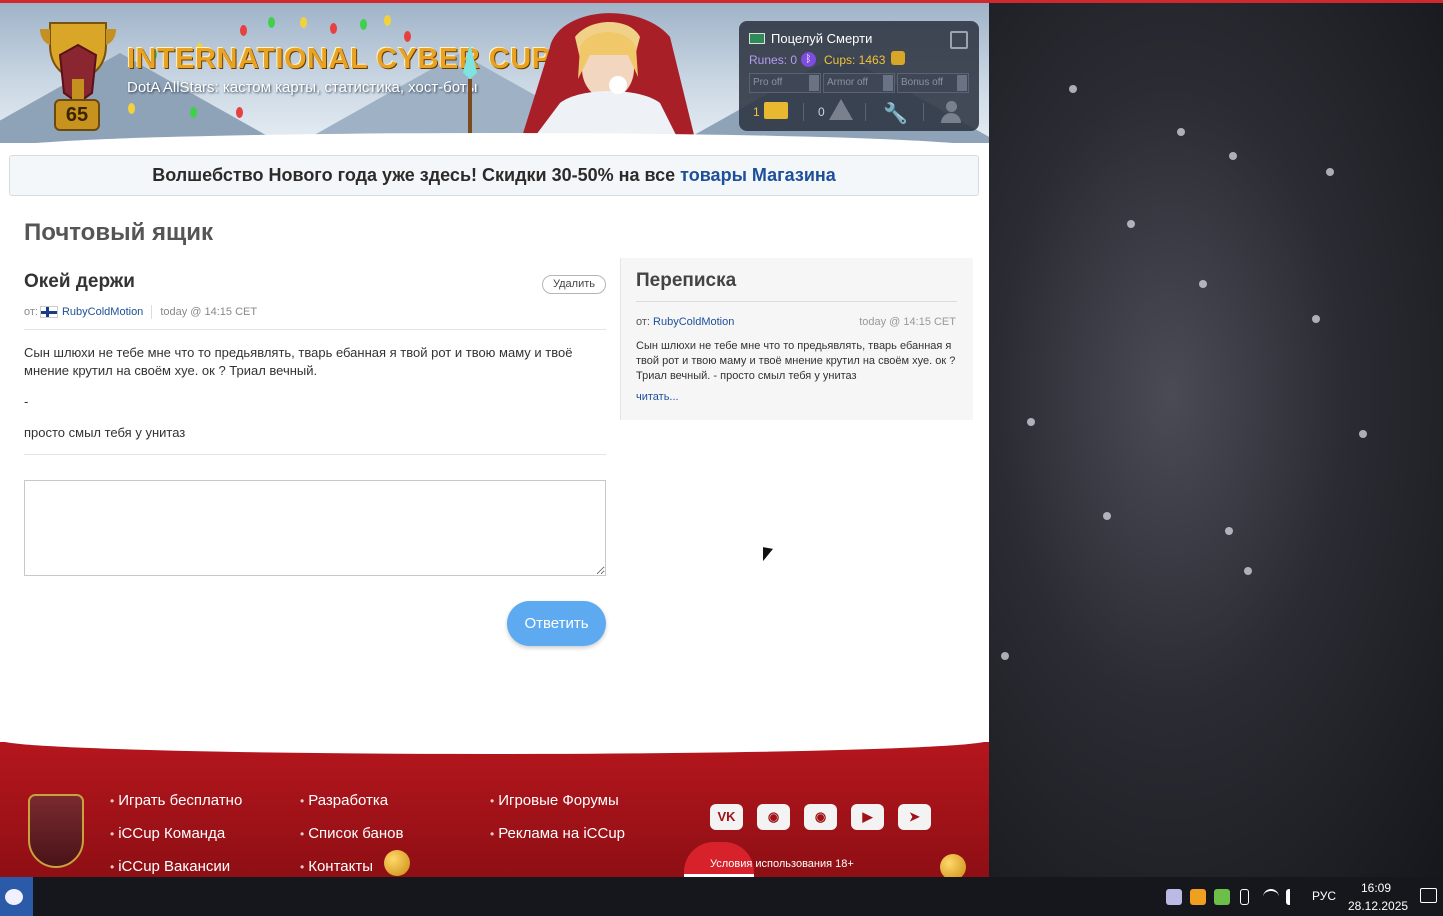  Describe the element at coordinates (808, 59) in the screenshot. I see `rune-icon: ᛒ` at that location.